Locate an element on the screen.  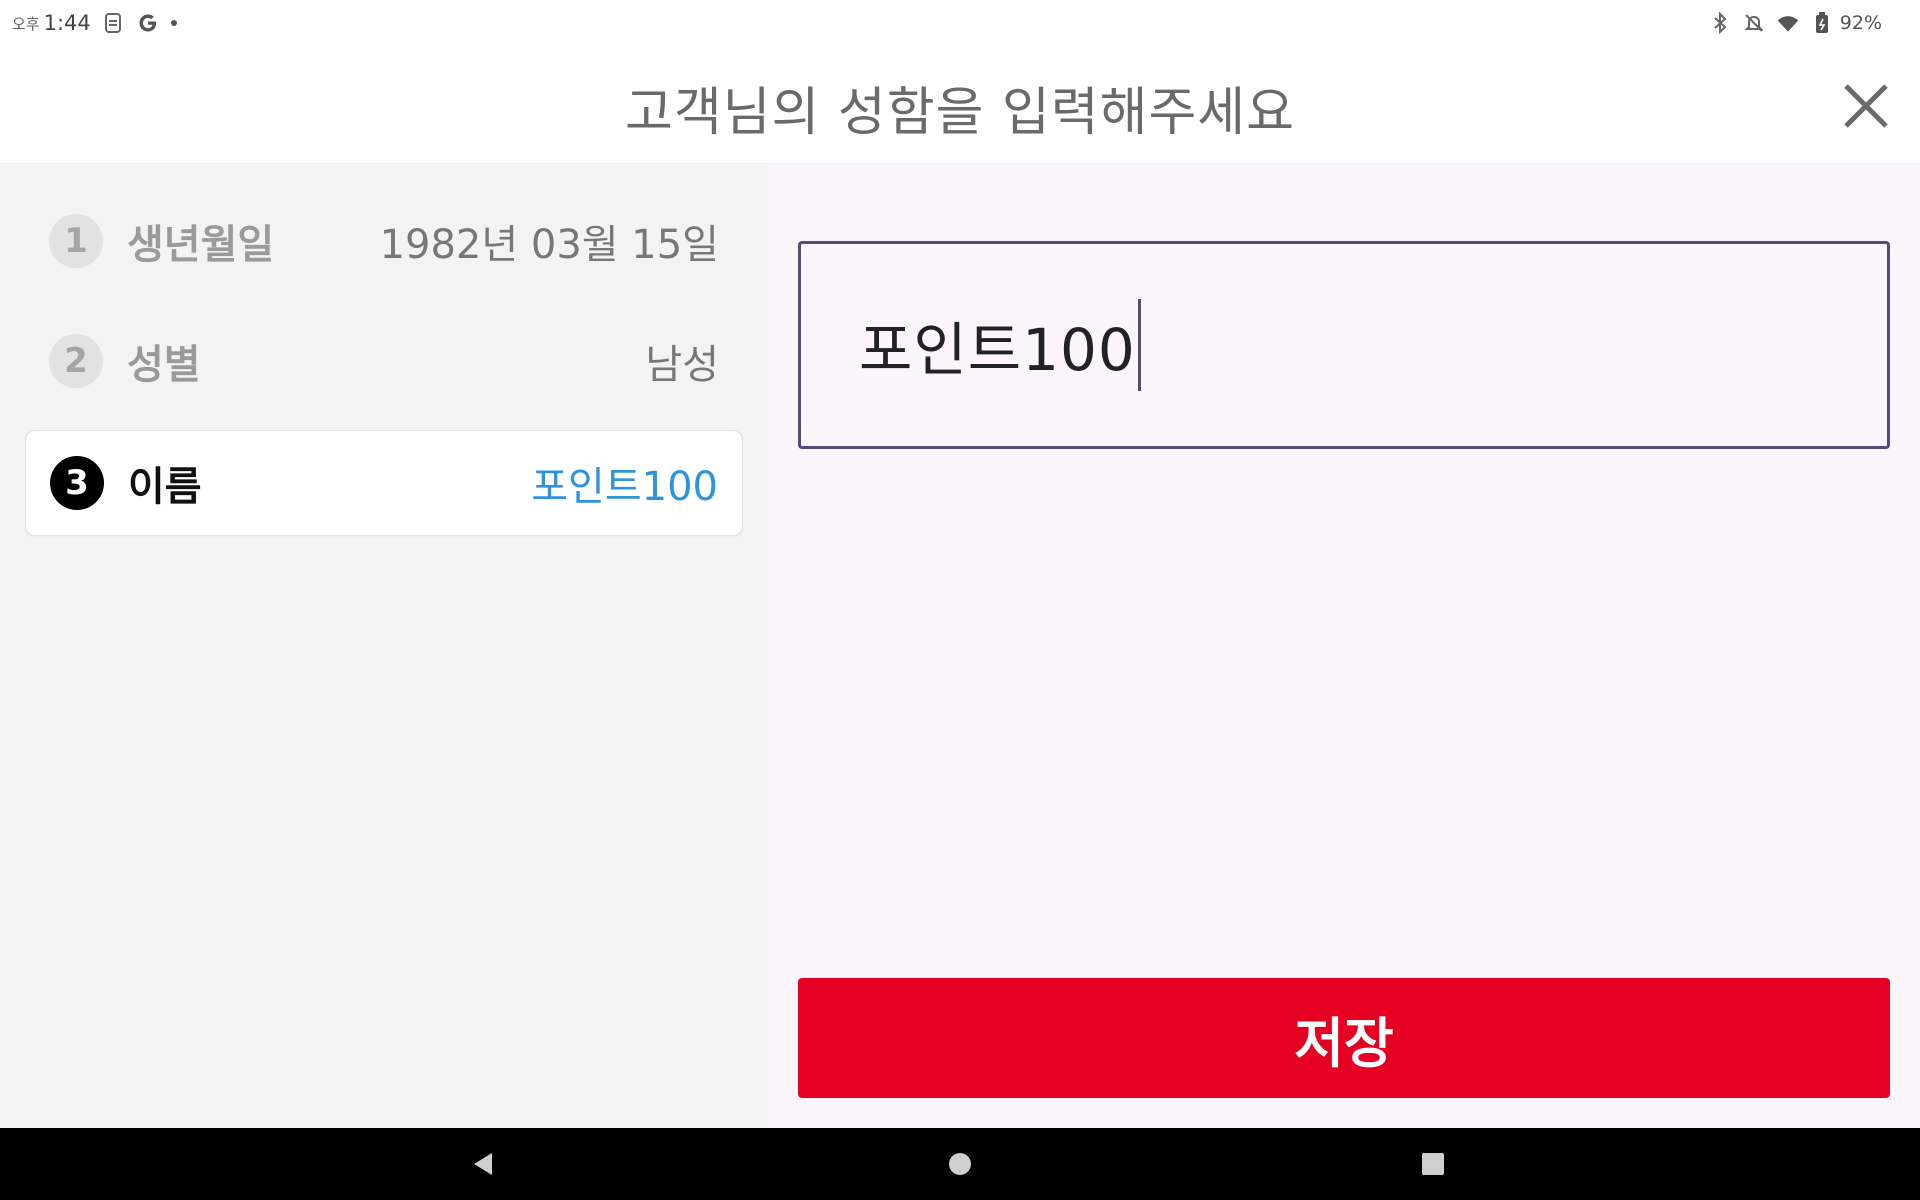
step-label: 생년월일 is located at coordinates (201, 245).